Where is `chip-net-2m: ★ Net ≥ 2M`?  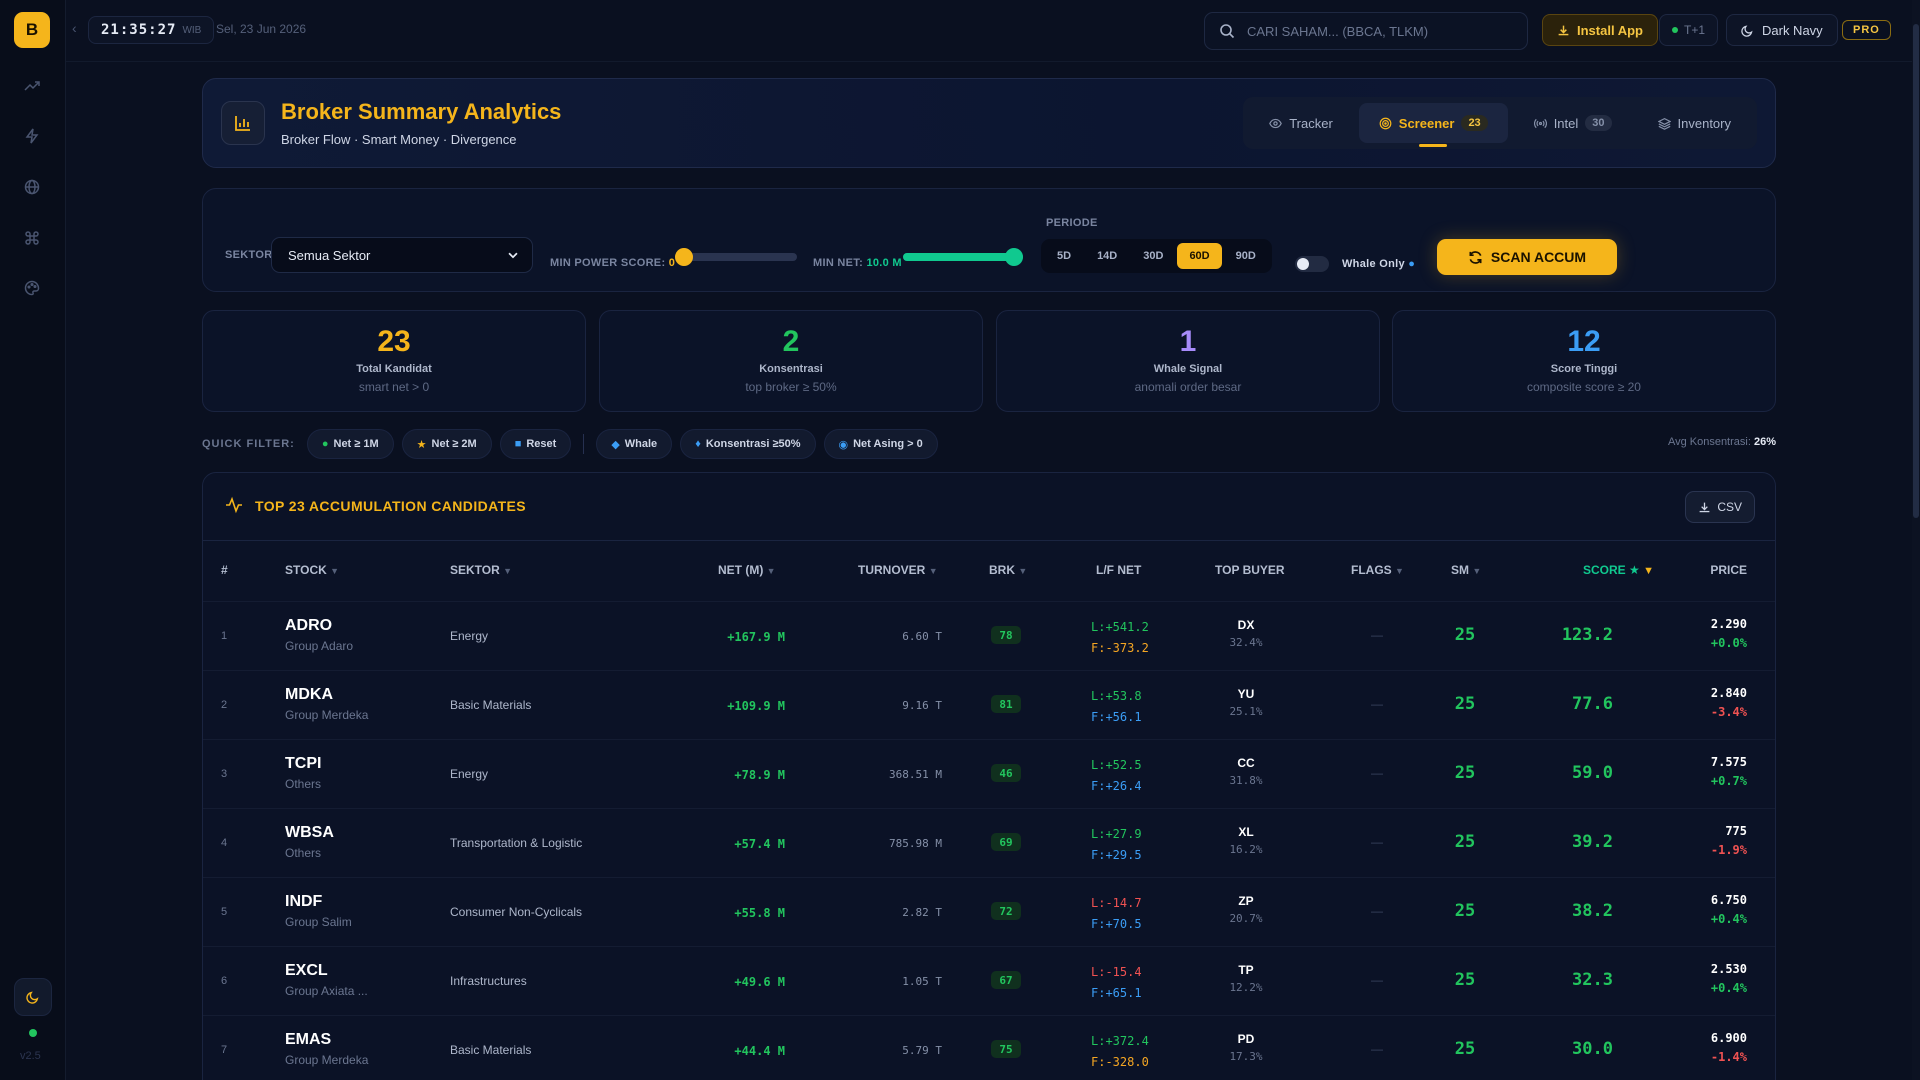 chip-net-2m: ★ Net ≥ 2M is located at coordinates (446, 444).